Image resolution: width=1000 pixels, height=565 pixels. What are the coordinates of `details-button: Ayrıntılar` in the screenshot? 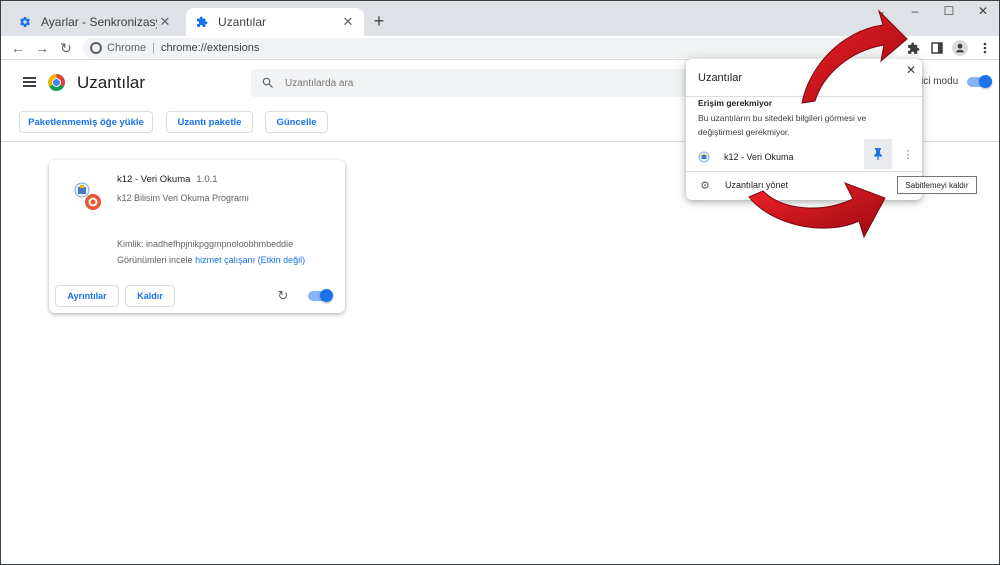 It's located at (87, 296).